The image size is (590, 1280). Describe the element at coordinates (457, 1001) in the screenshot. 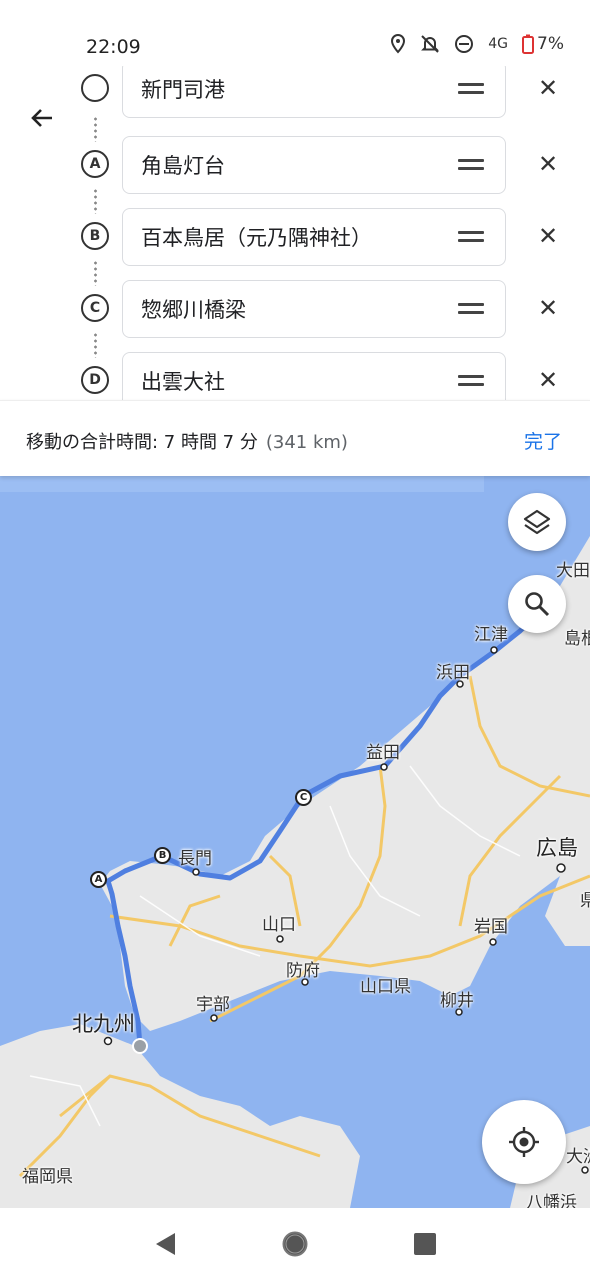

I see `map-label-yanai: 柳井` at that location.